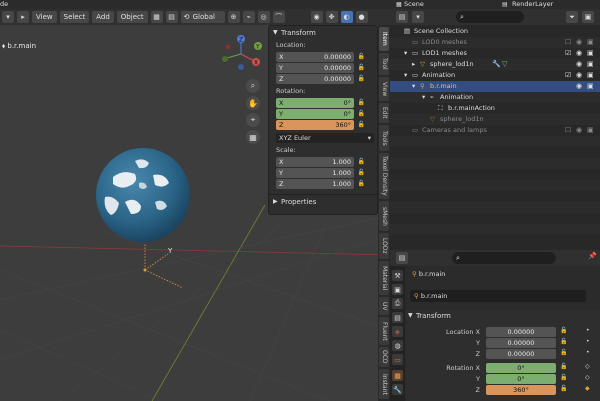 This screenshot has height=401, width=600. I want to click on properties-editor-icon: ▤, so click(402, 258).